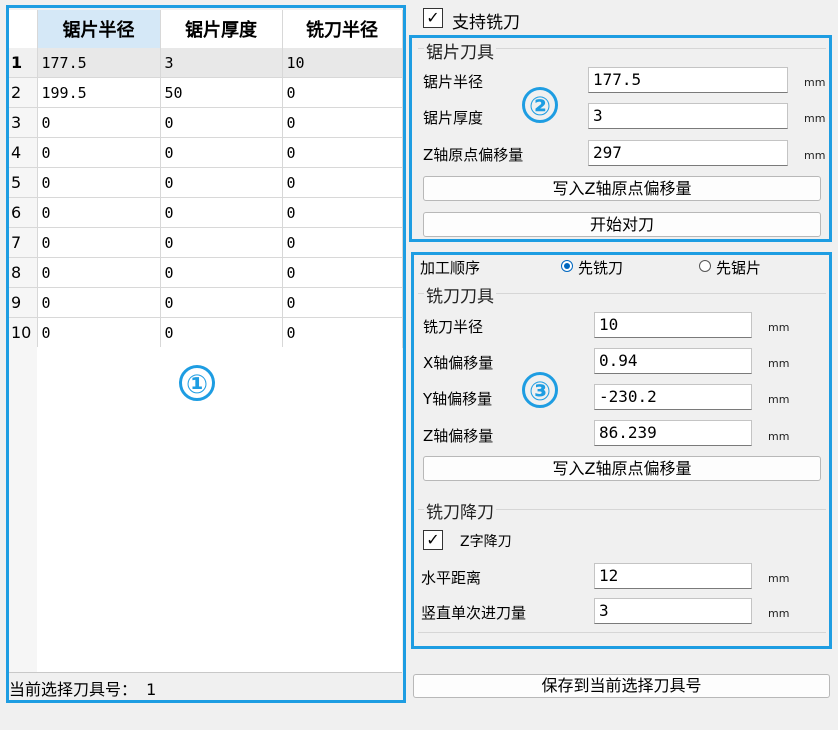 Image resolution: width=838 pixels, height=730 pixels. I want to click on annotation-marker-3: ③, so click(540, 390).